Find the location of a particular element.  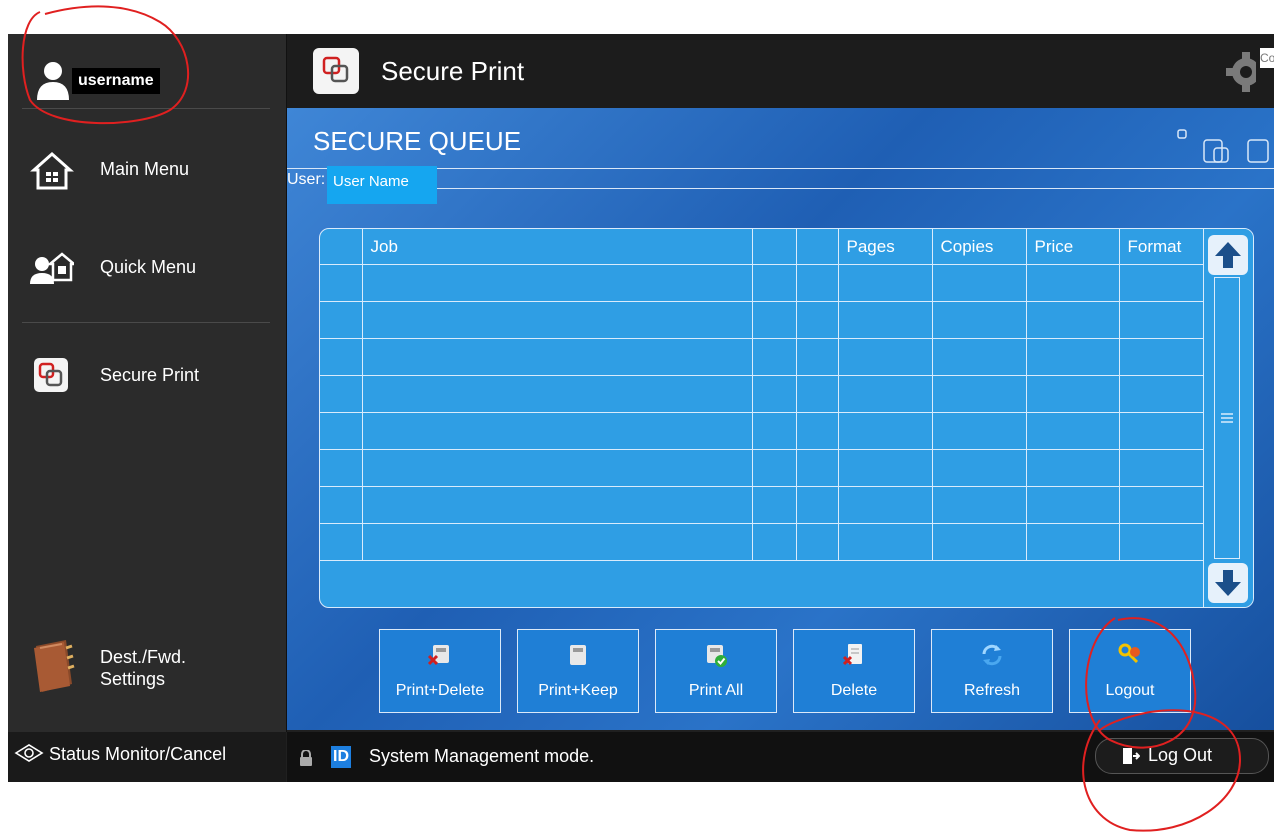

gear-icon is located at coordinates (1239, 72).